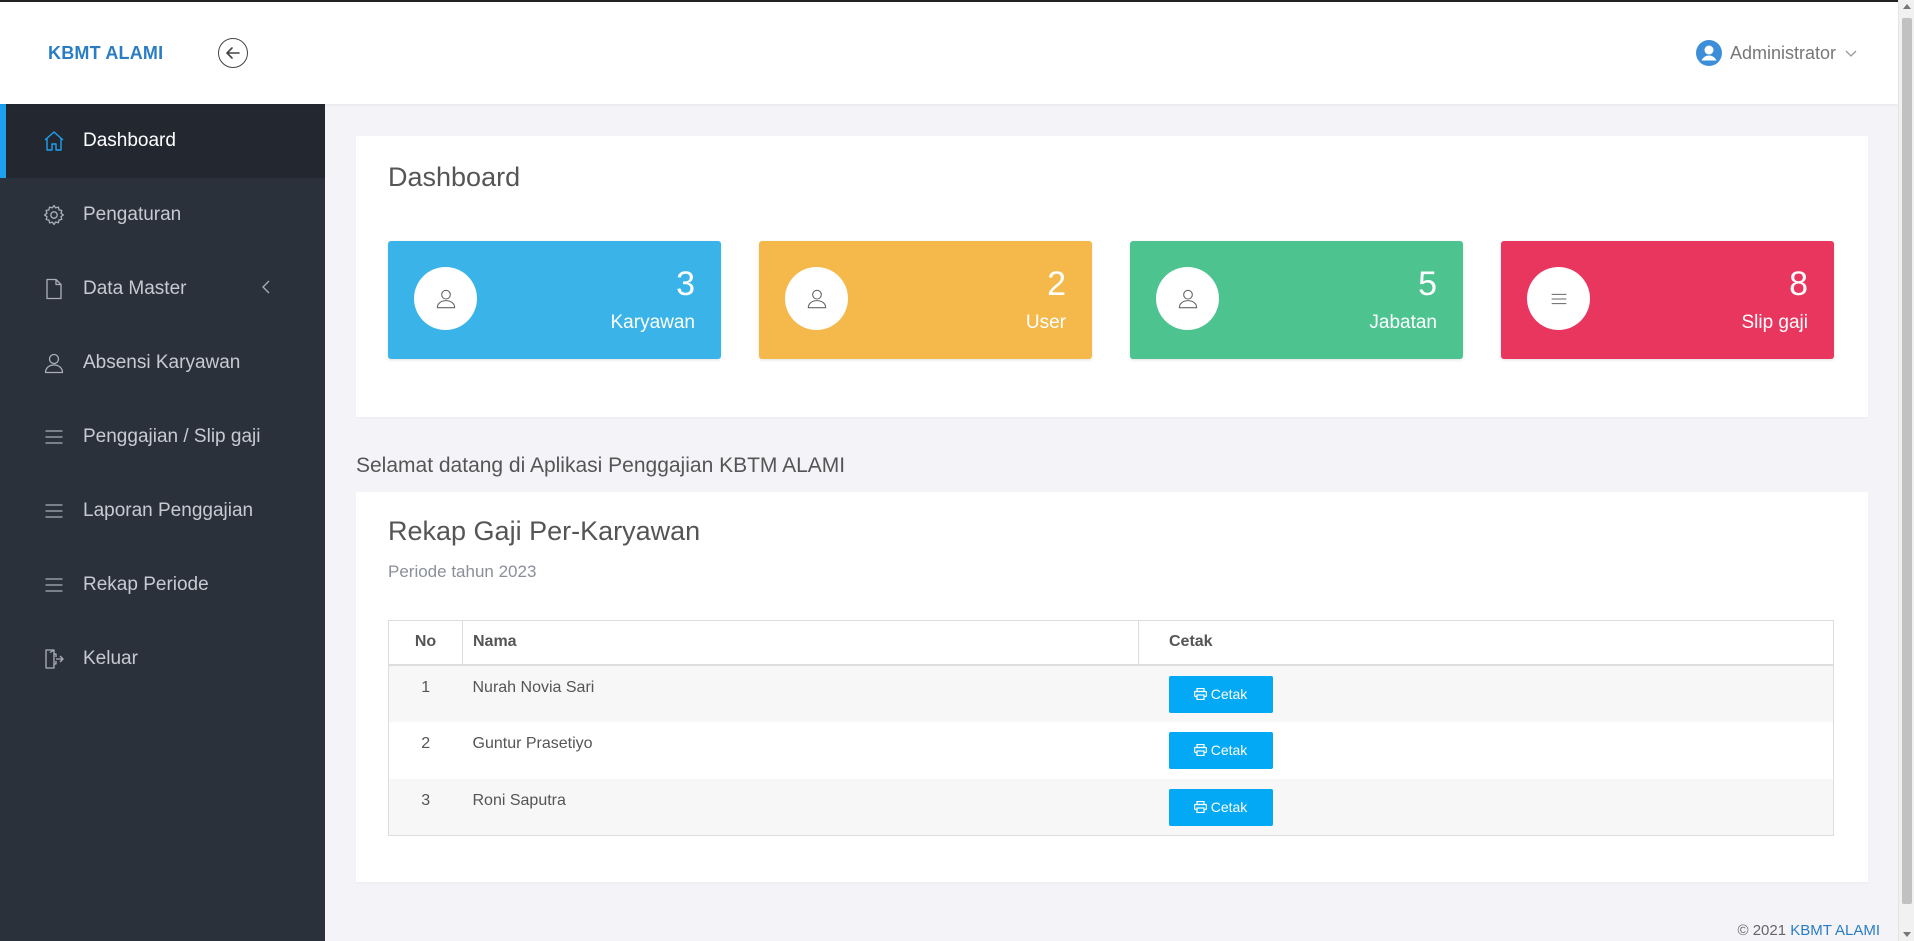  What do you see at coordinates (653, 322) in the screenshot?
I see `stat-label: Karyawan` at bounding box center [653, 322].